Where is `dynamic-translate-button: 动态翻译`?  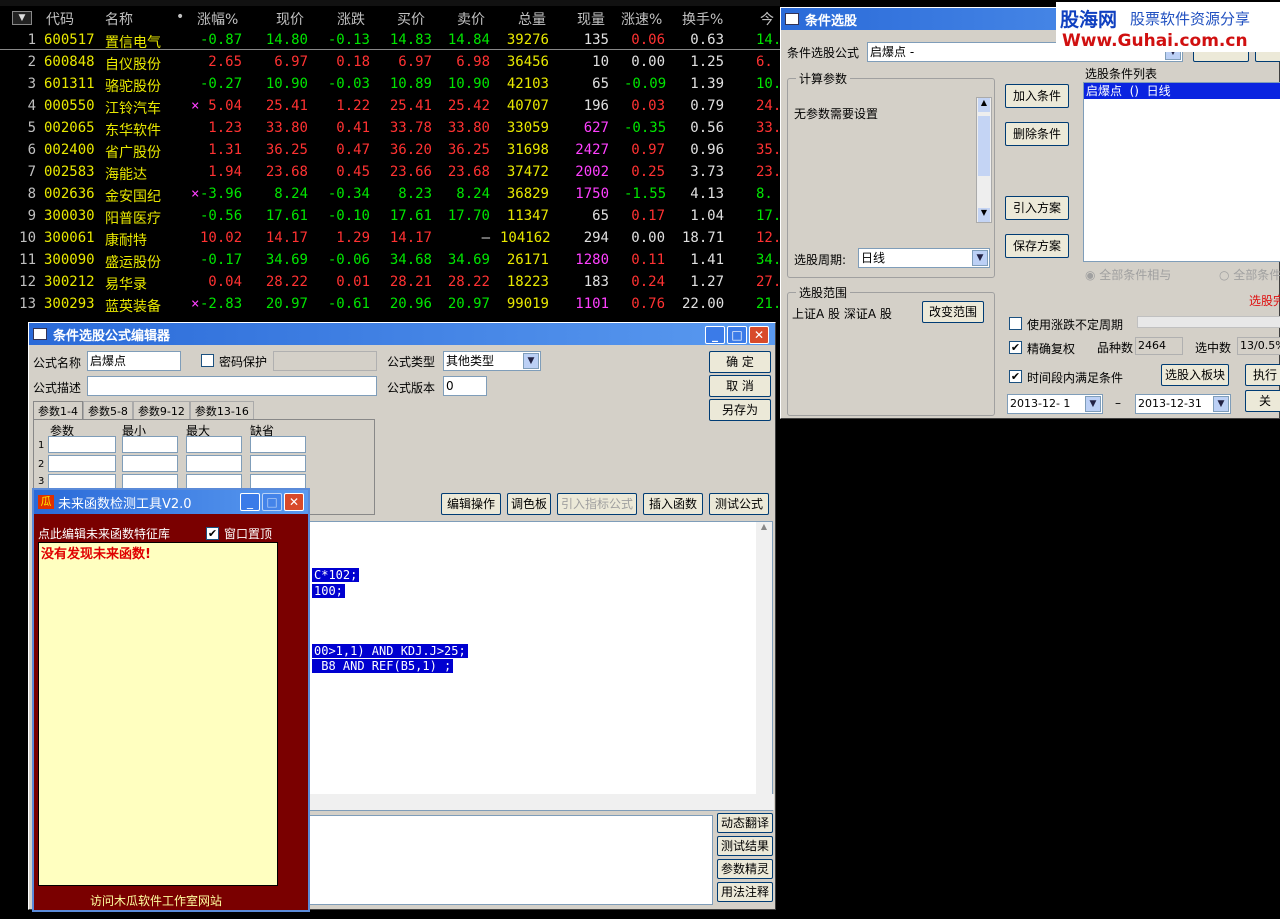
dynamic-translate-button: 动态翻译 is located at coordinates (745, 823).